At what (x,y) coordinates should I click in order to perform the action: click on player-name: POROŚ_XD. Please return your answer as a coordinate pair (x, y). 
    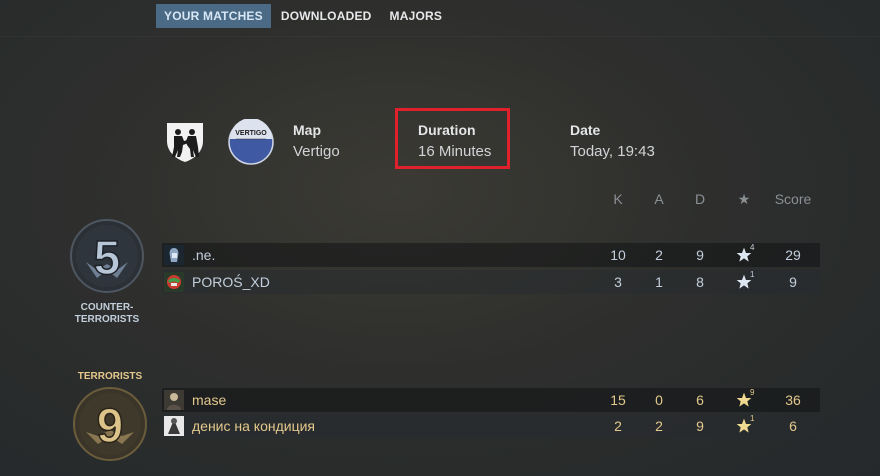
    Looking at the image, I should click on (231, 282).